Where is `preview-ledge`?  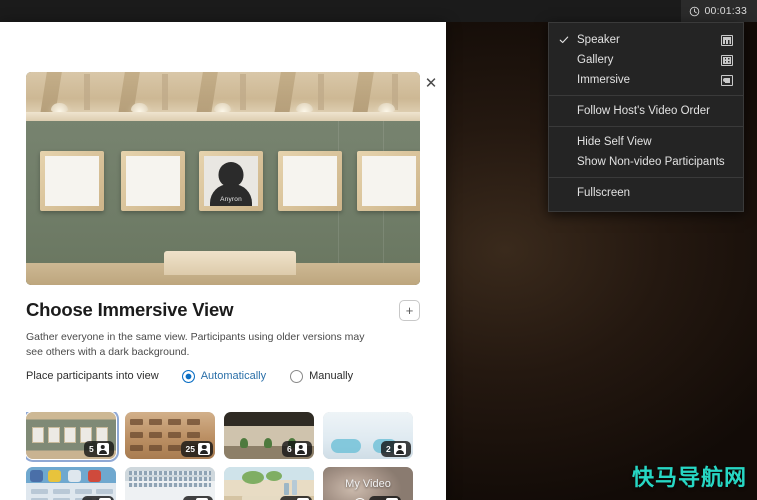
preview-ledge is located at coordinates (223, 116).